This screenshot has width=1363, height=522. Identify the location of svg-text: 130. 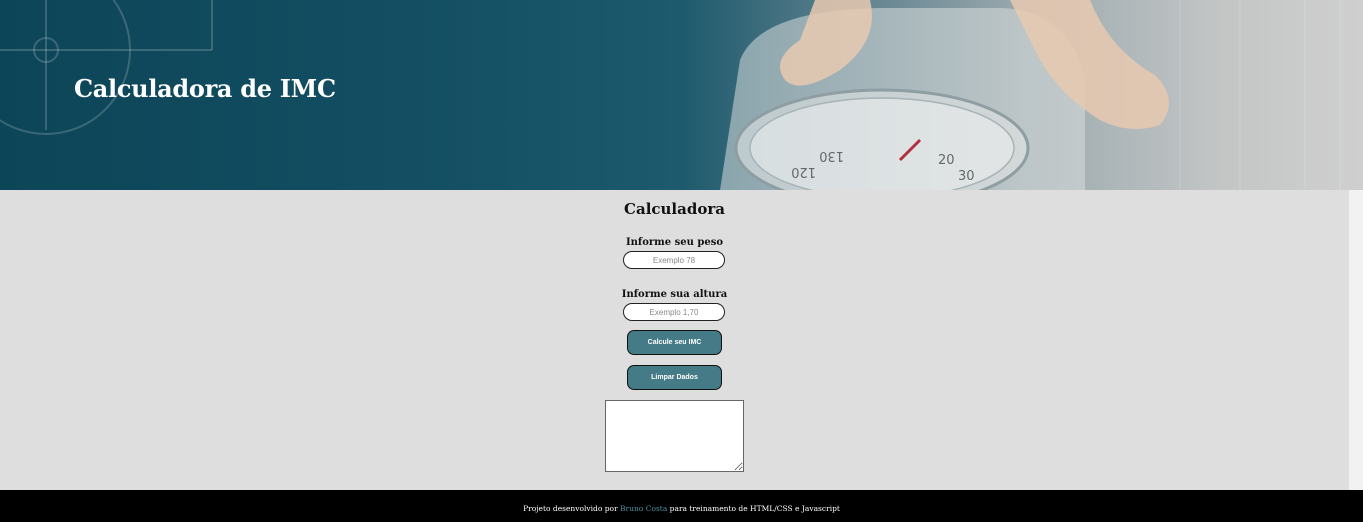
(831, 155).